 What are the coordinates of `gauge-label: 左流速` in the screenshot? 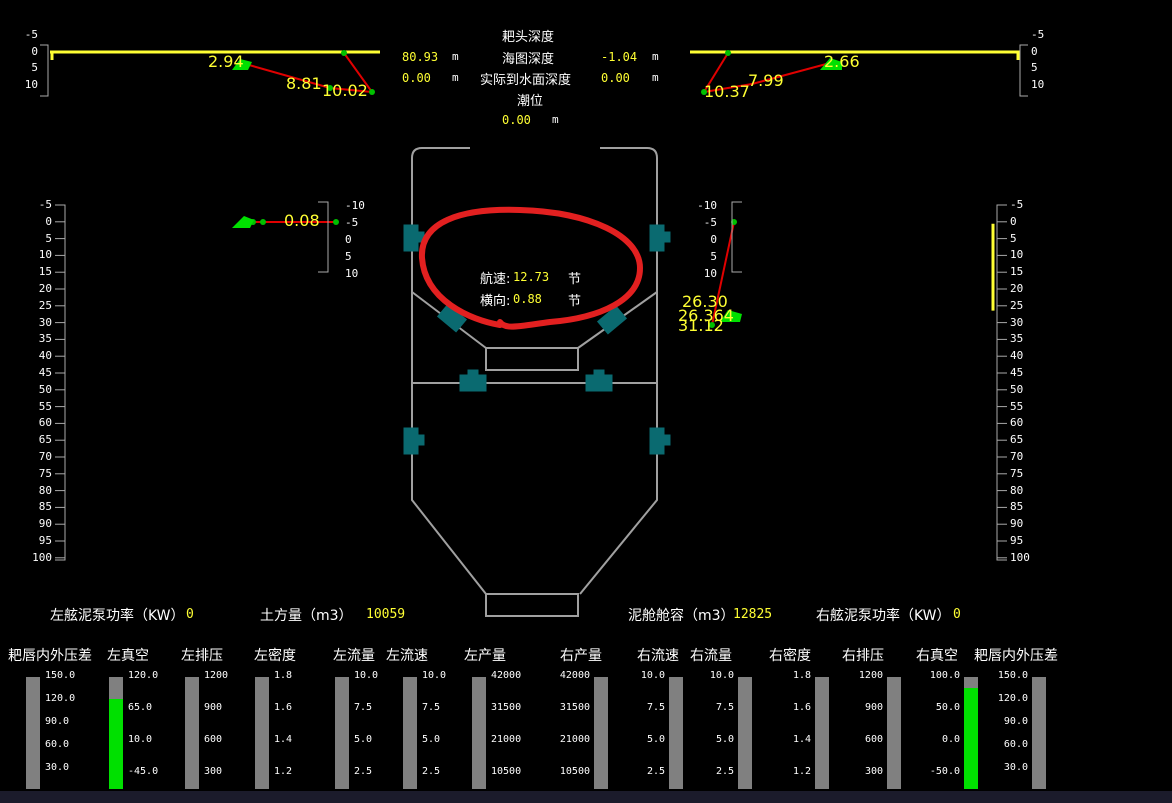 It's located at (407, 656).